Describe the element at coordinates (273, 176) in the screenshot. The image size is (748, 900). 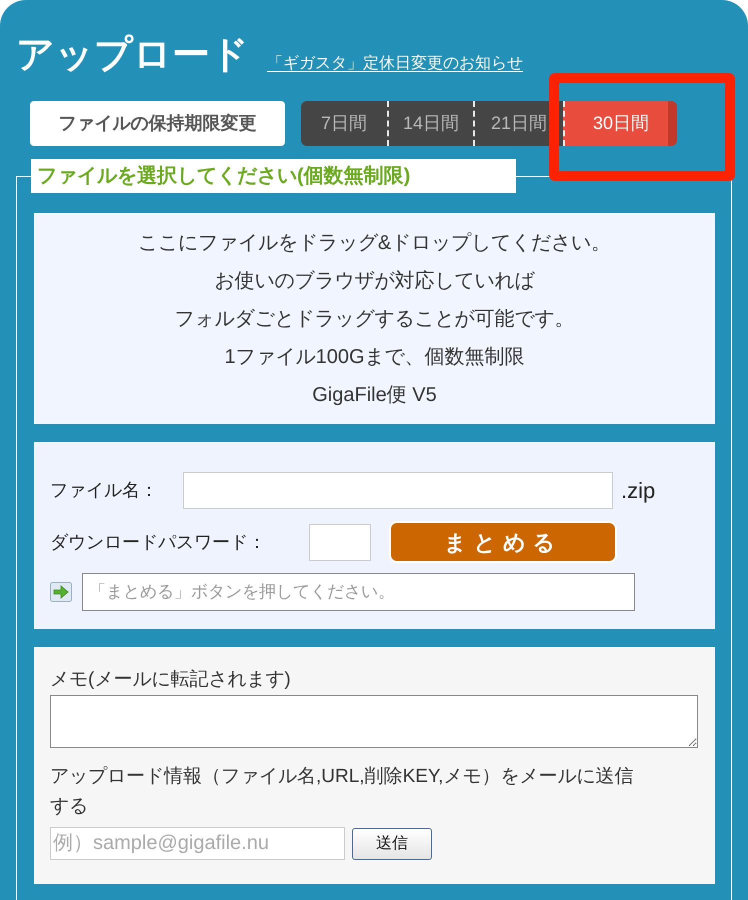
I see `upload-legend: ファイルを選択してください(個数無制限)` at that location.